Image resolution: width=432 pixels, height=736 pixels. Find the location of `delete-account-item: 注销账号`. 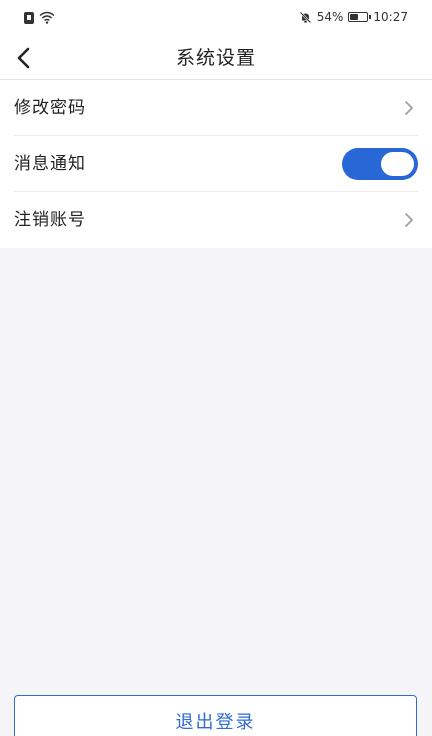

delete-account-item: 注销账号 is located at coordinates (216, 220).